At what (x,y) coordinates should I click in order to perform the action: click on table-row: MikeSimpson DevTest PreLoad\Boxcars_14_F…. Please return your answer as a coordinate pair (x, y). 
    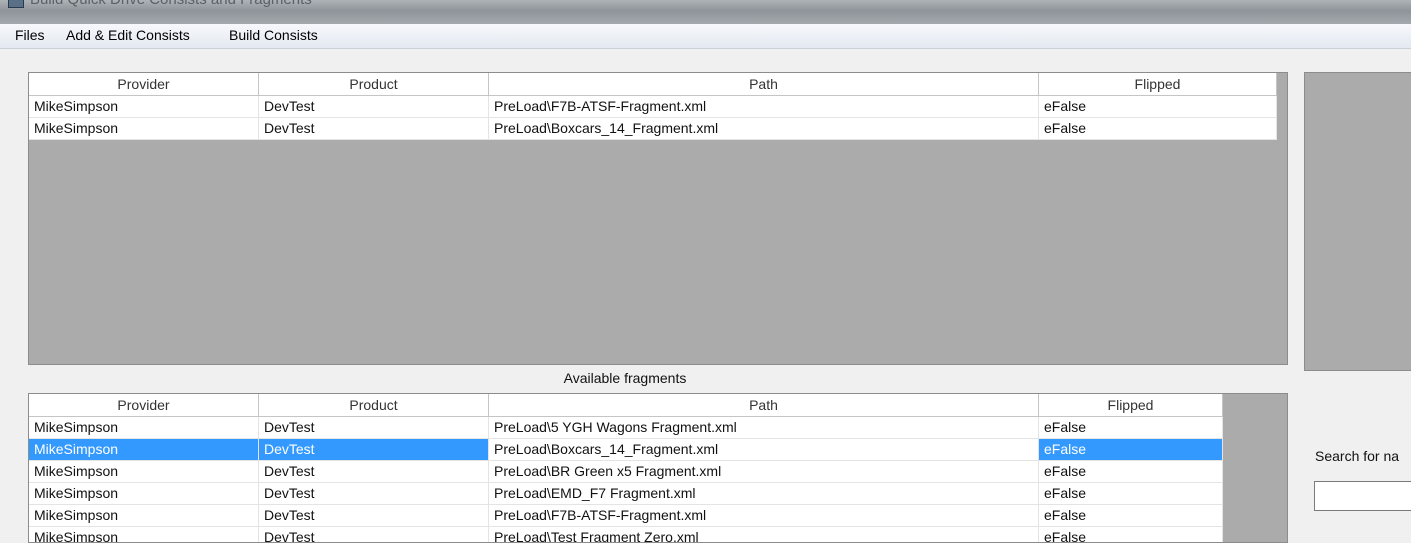
    Looking at the image, I should click on (653, 129).